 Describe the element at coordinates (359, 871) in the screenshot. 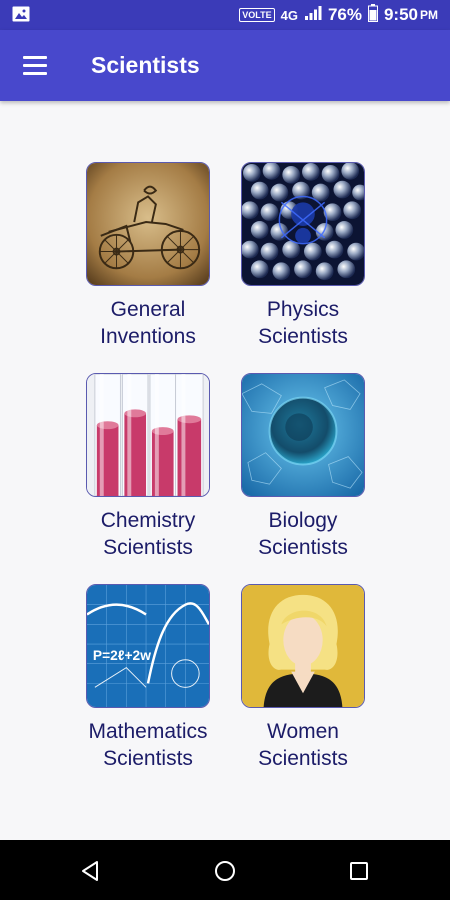

I see `recents-icon` at that location.